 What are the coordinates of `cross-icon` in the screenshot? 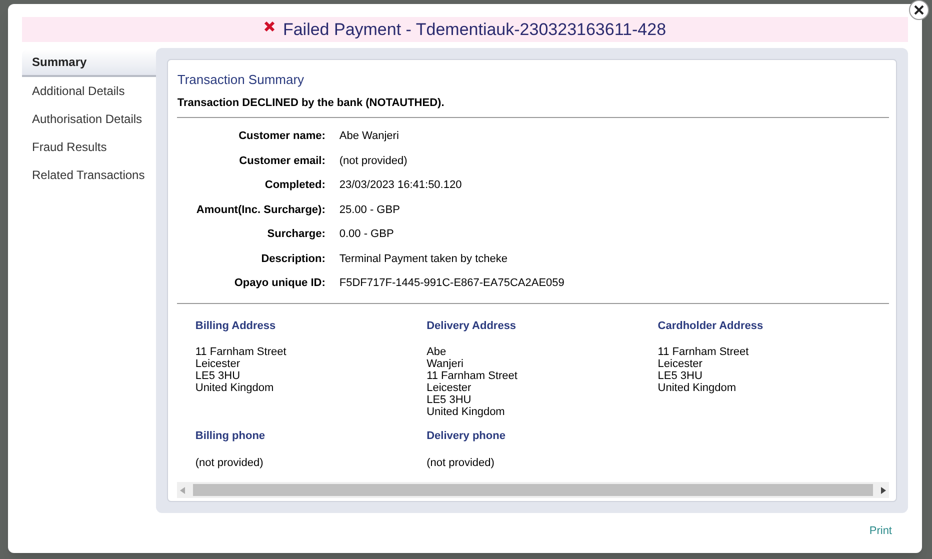 It's located at (269, 26).